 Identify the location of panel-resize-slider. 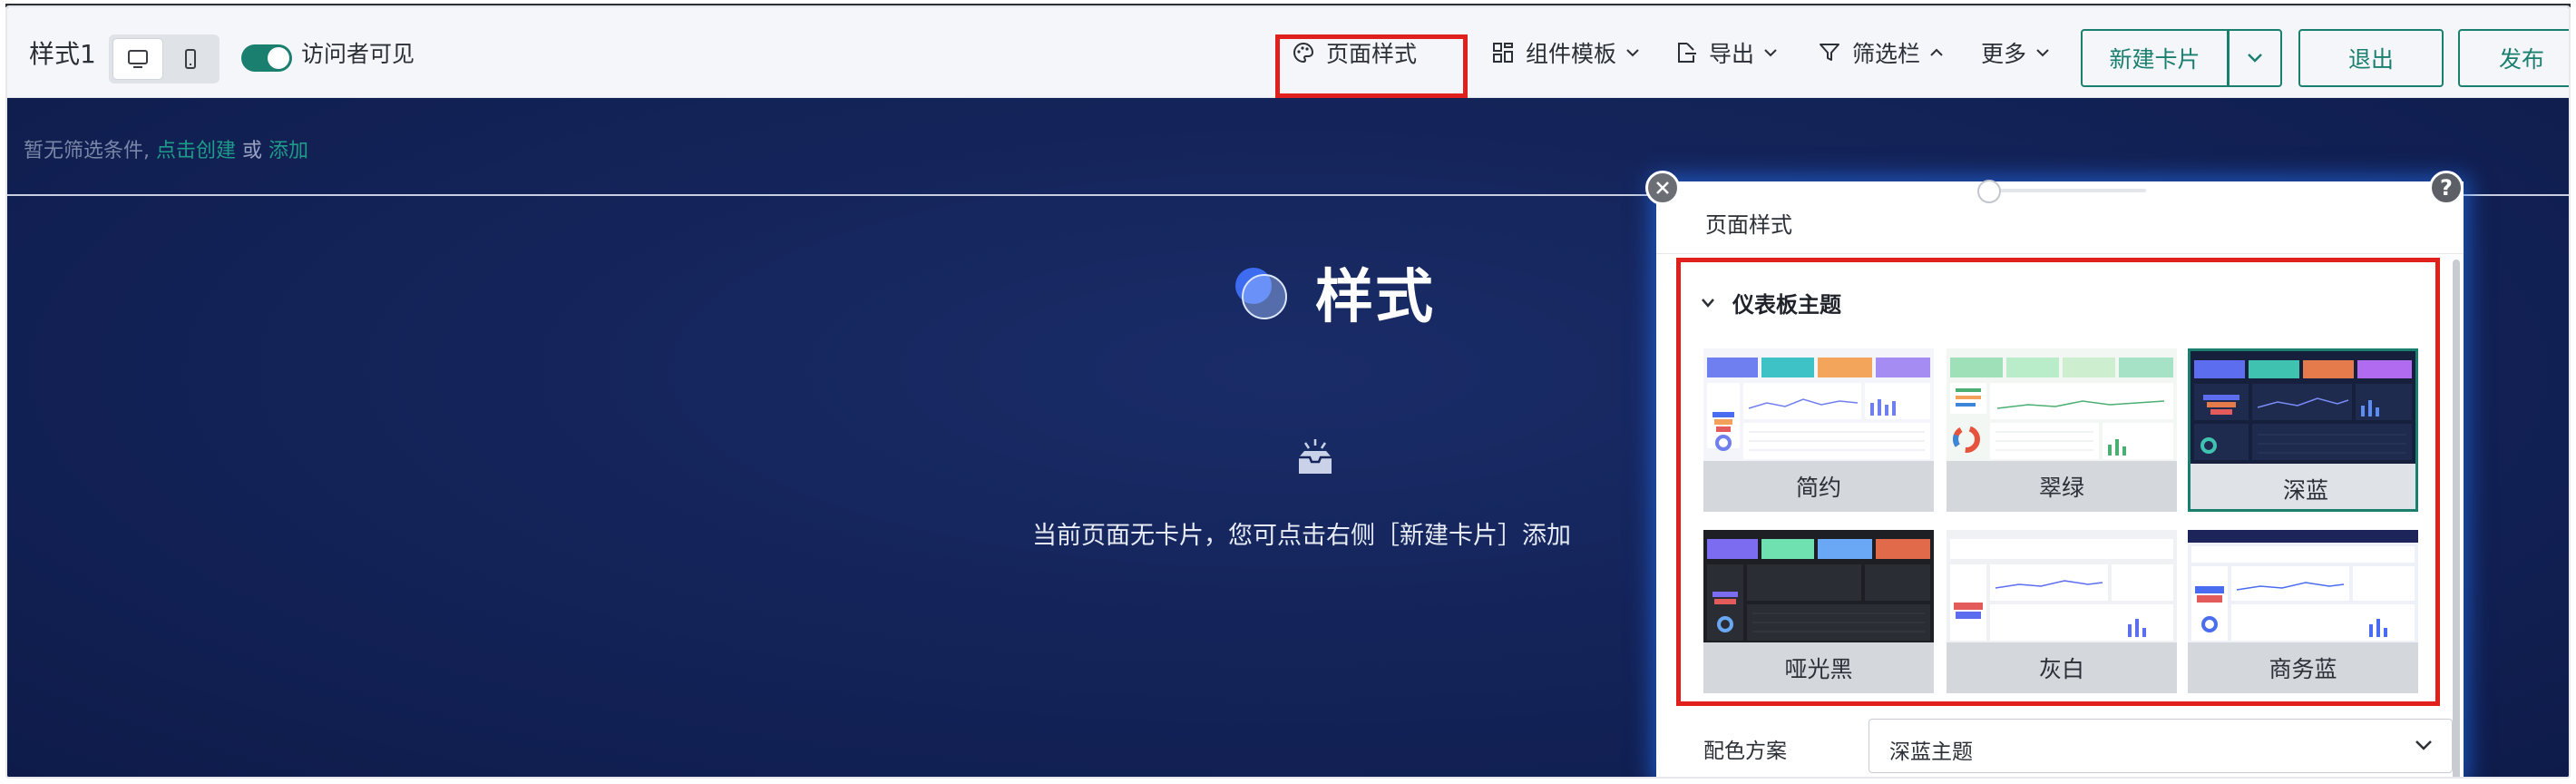
(2064, 190).